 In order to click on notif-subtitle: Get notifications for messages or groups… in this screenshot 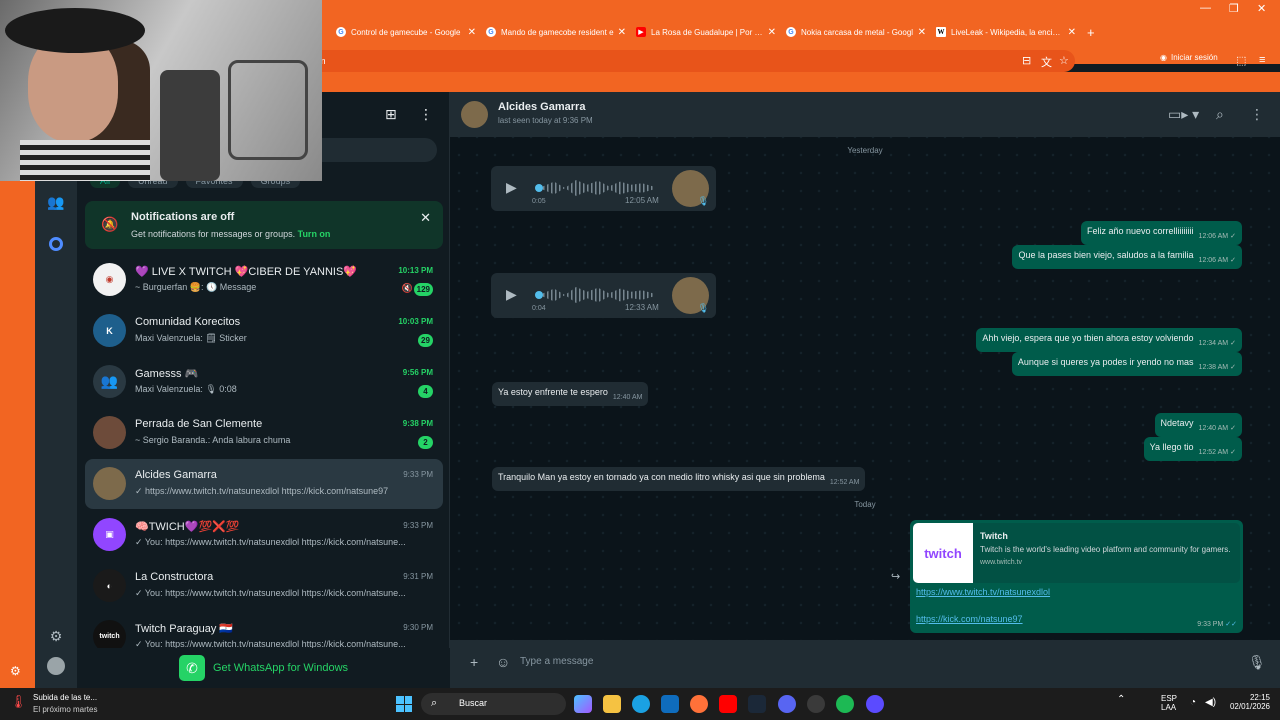, I will do `click(231, 234)`.